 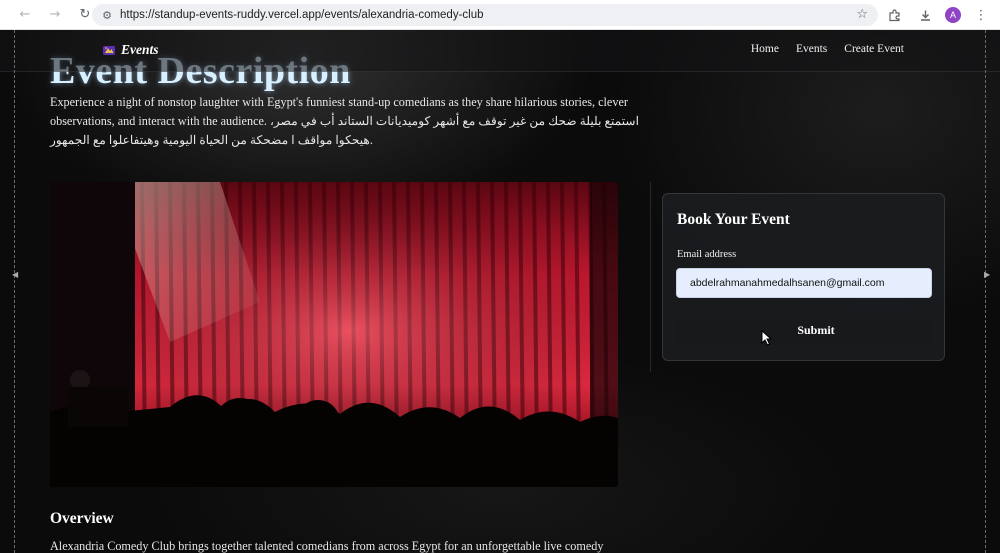 What do you see at coordinates (811, 49) in the screenshot?
I see `nav-events-link: Events` at bounding box center [811, 49].